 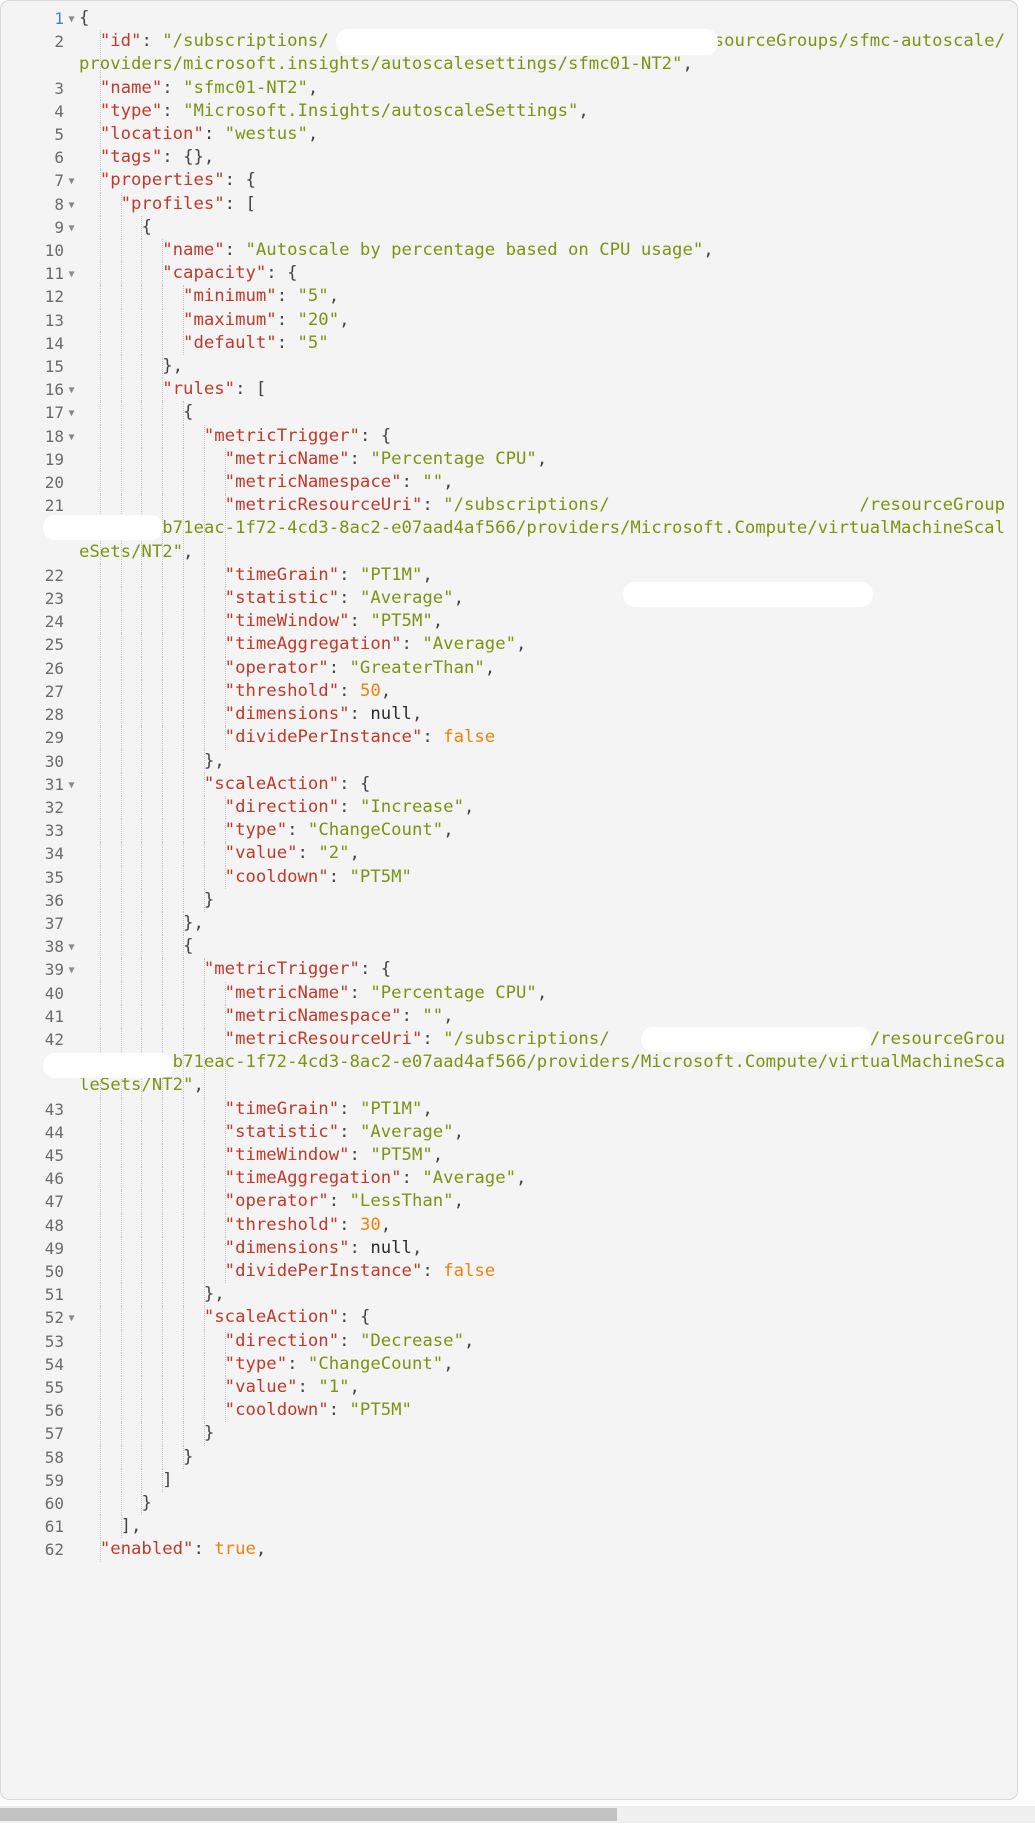 I want to click on code-line: 59▼ ], so click(x=509, y=1480).